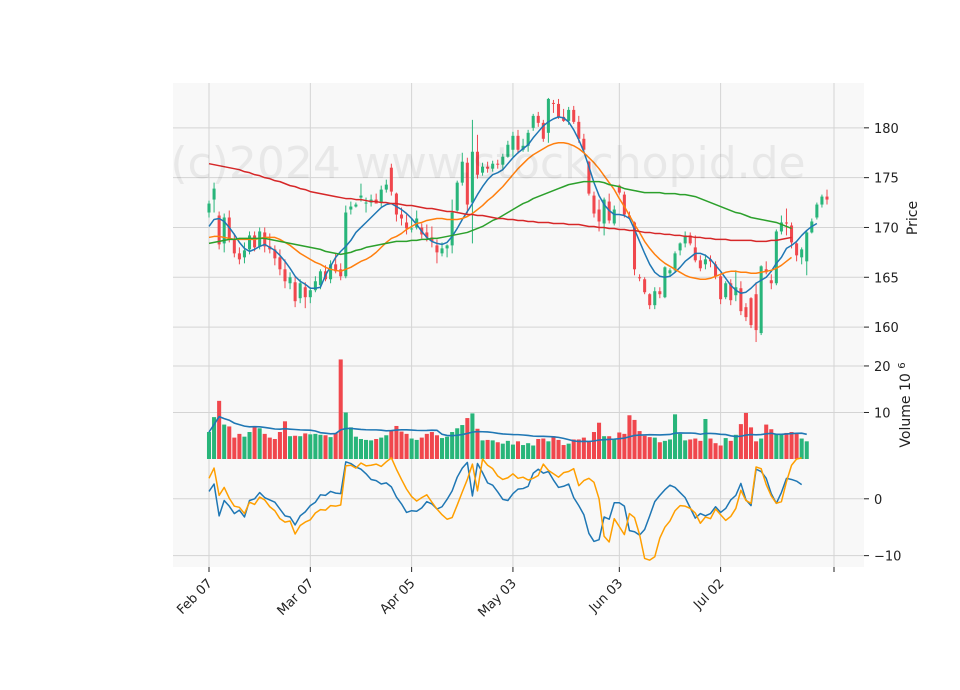 The width and height of the screenshot is (960, 690). I want to click on oscillator-panel: −10 0, so click(537, 512).